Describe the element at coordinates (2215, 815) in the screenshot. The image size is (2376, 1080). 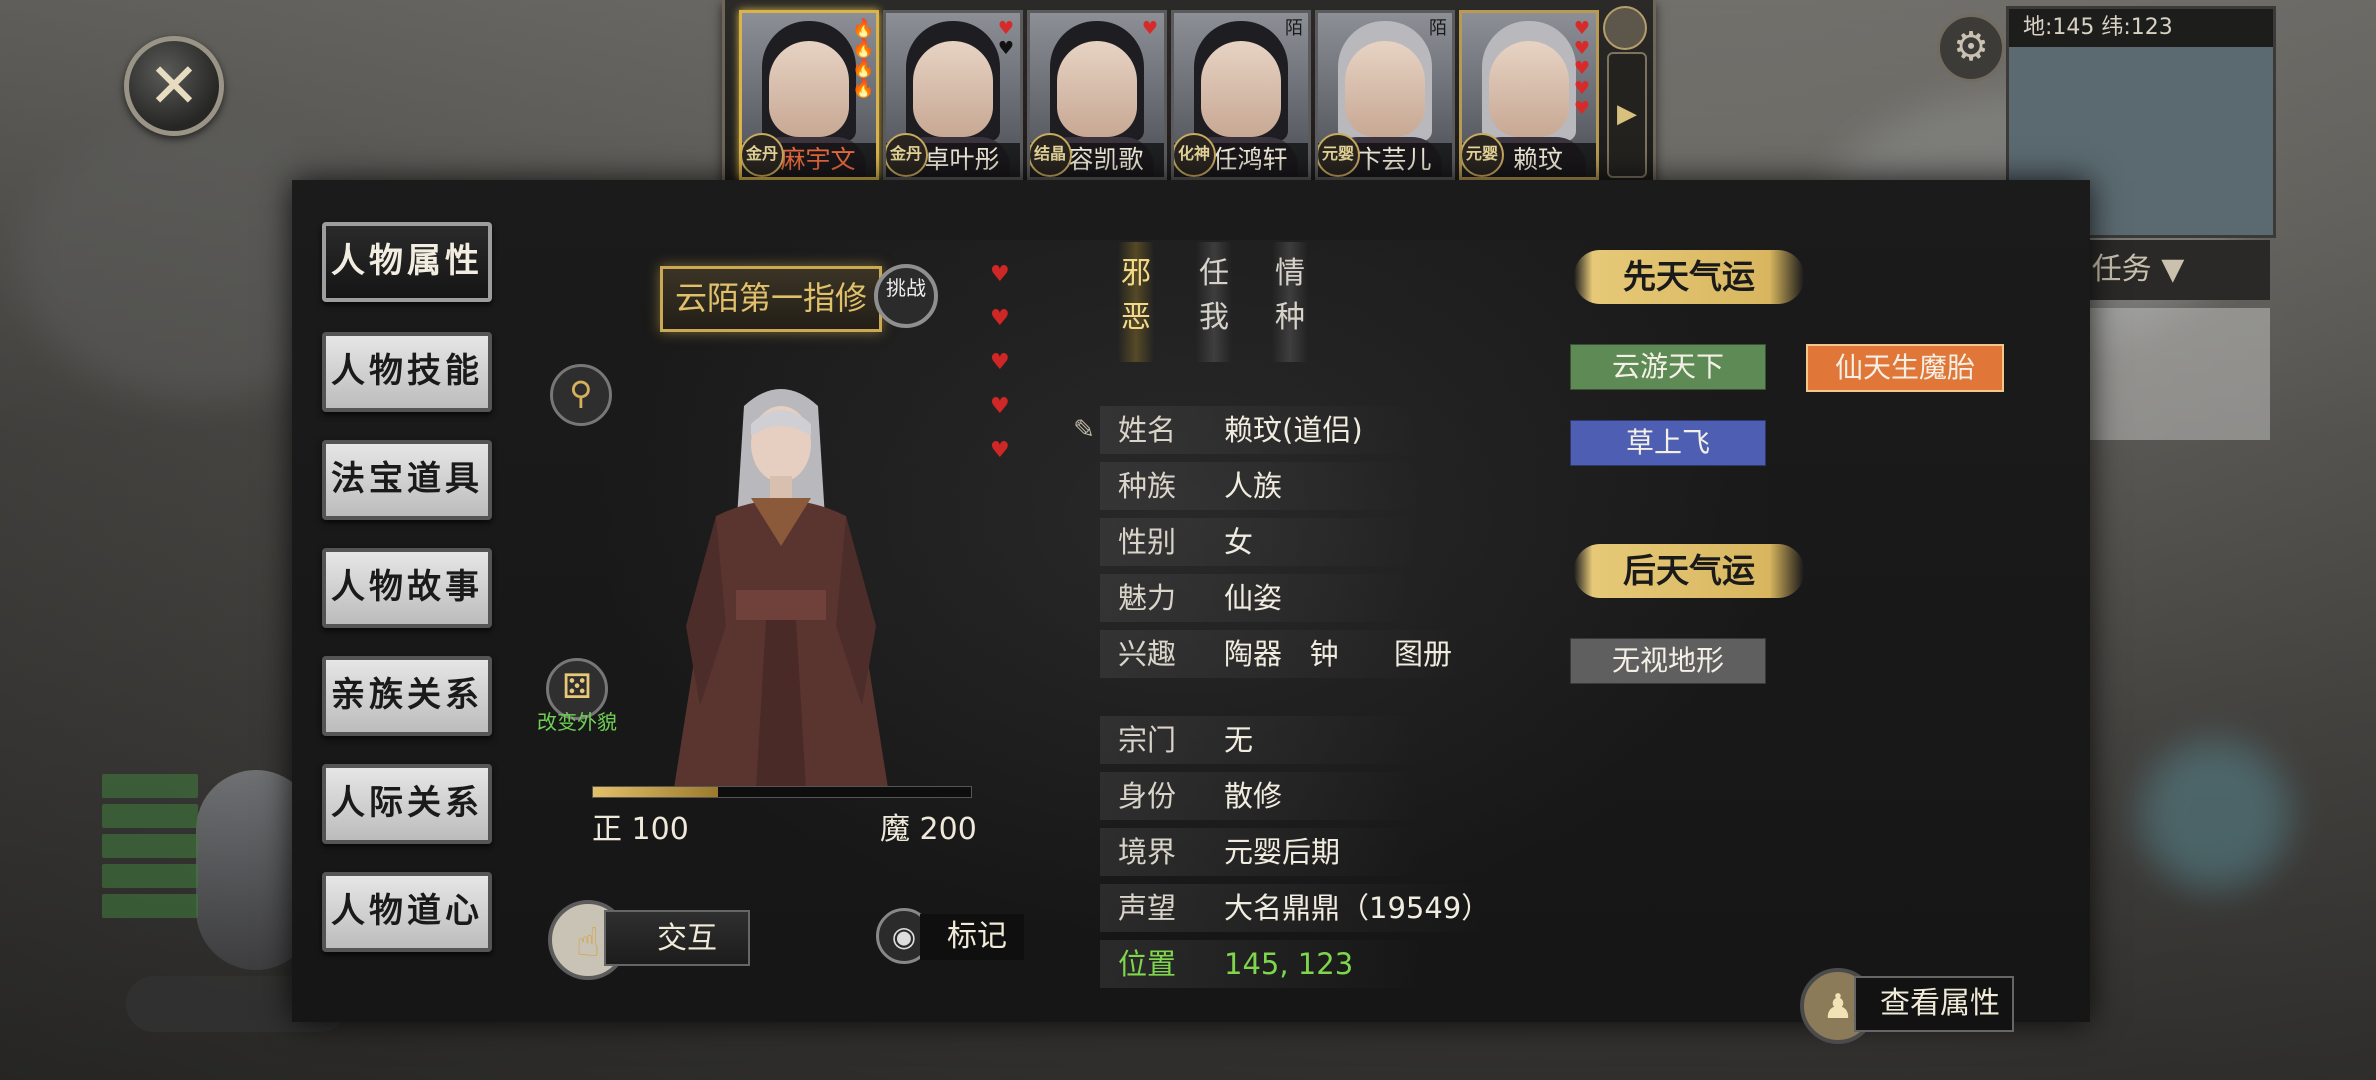
I see `background-teal-orb` at that location.